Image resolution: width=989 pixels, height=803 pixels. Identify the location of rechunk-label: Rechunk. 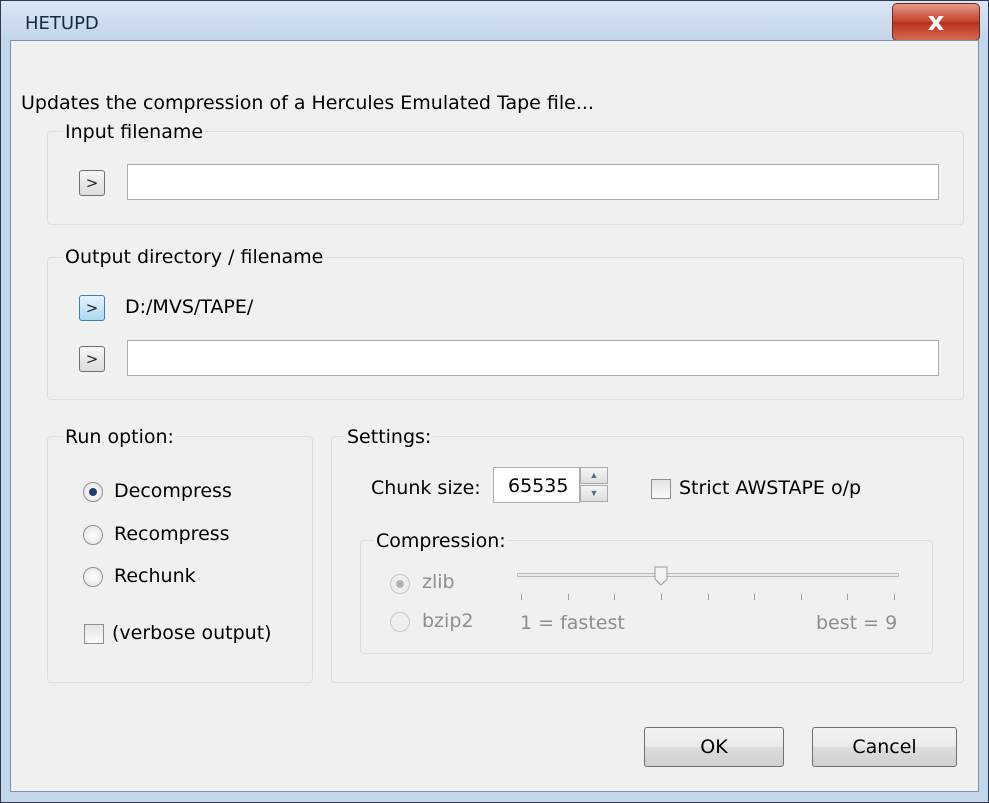
(155, 576).